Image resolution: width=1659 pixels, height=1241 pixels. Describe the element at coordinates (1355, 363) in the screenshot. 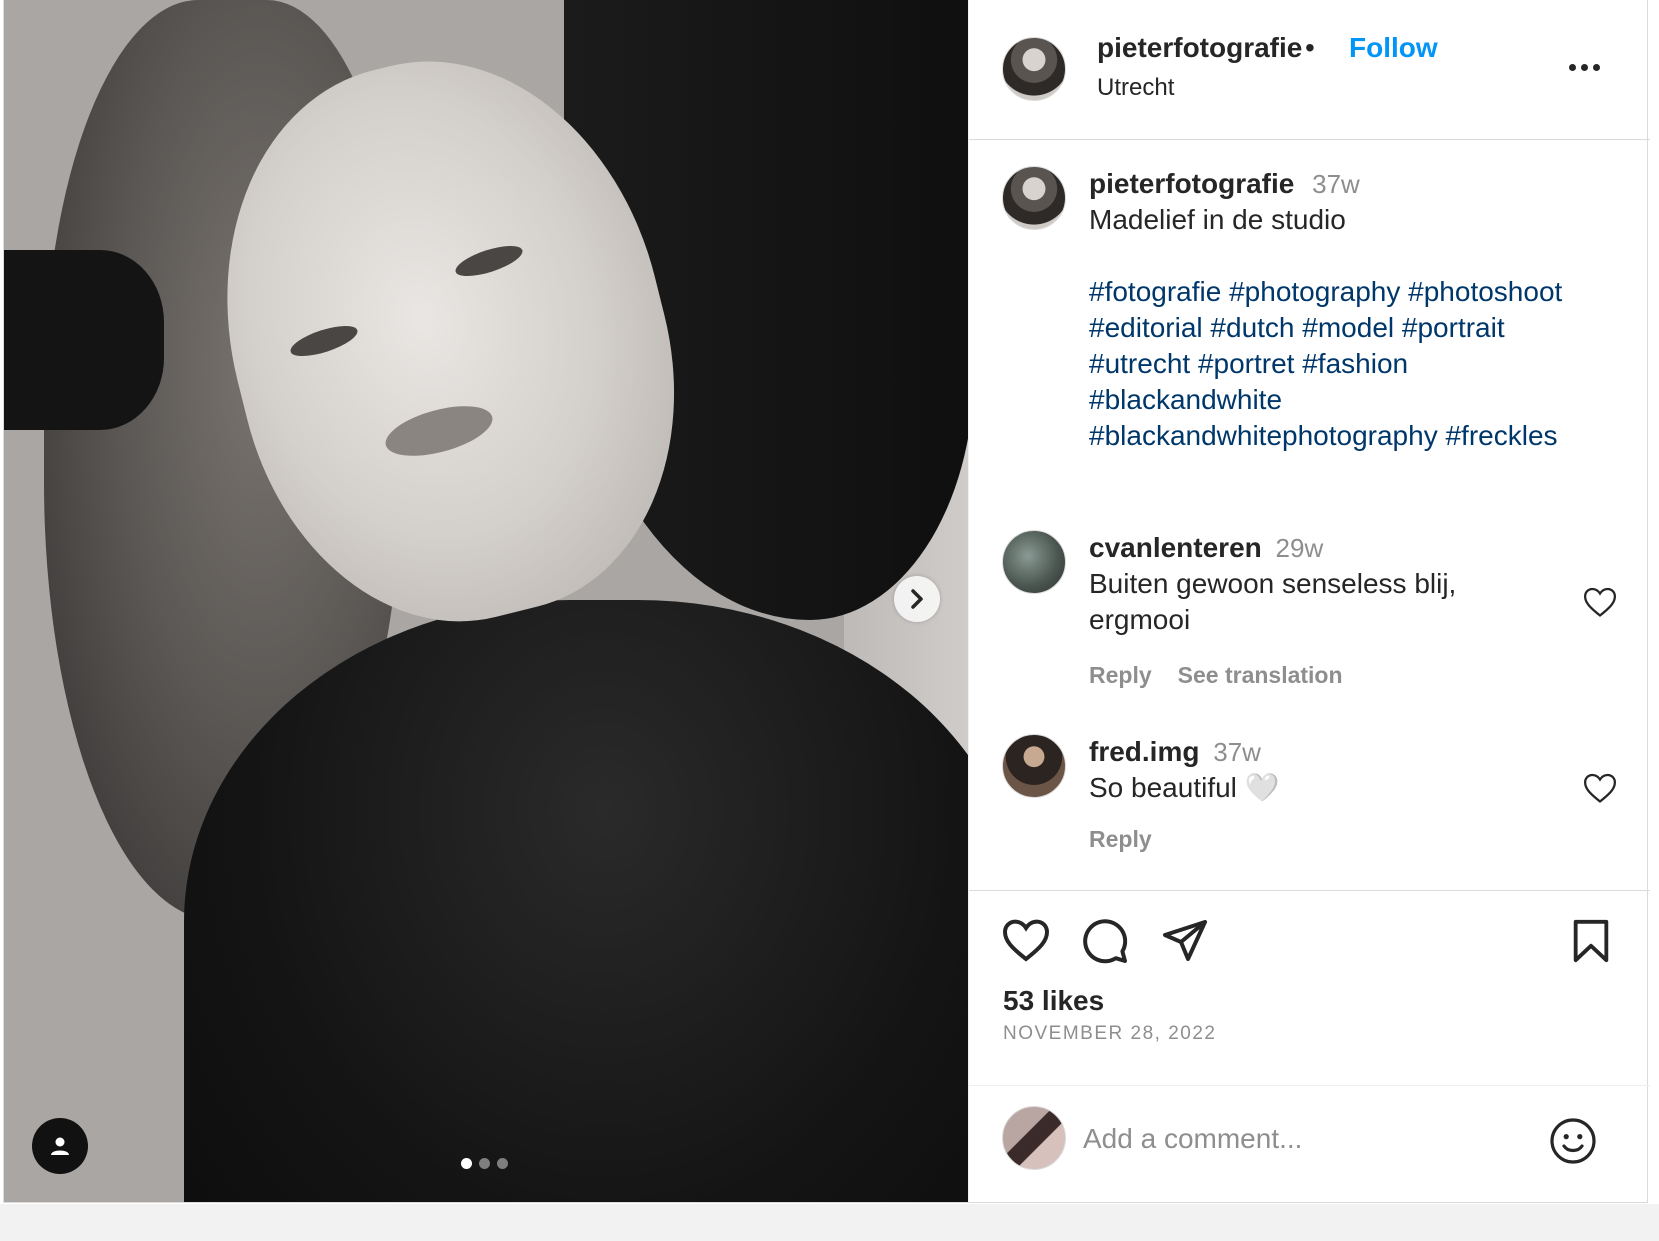

I see `hashtag-link: #fashion` at that location.